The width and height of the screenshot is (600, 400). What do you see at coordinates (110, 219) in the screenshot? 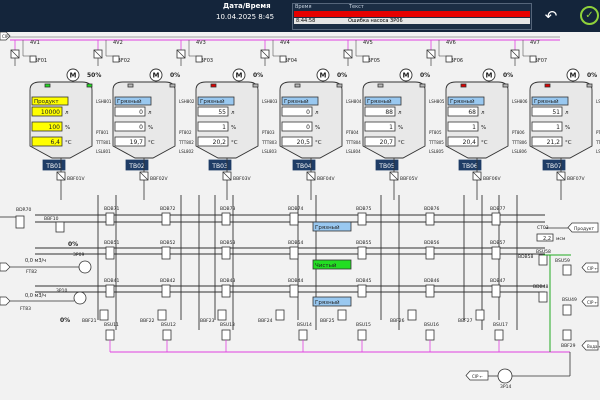
I see `matrix-valve-bdb71` at bounding box center [110, 219].